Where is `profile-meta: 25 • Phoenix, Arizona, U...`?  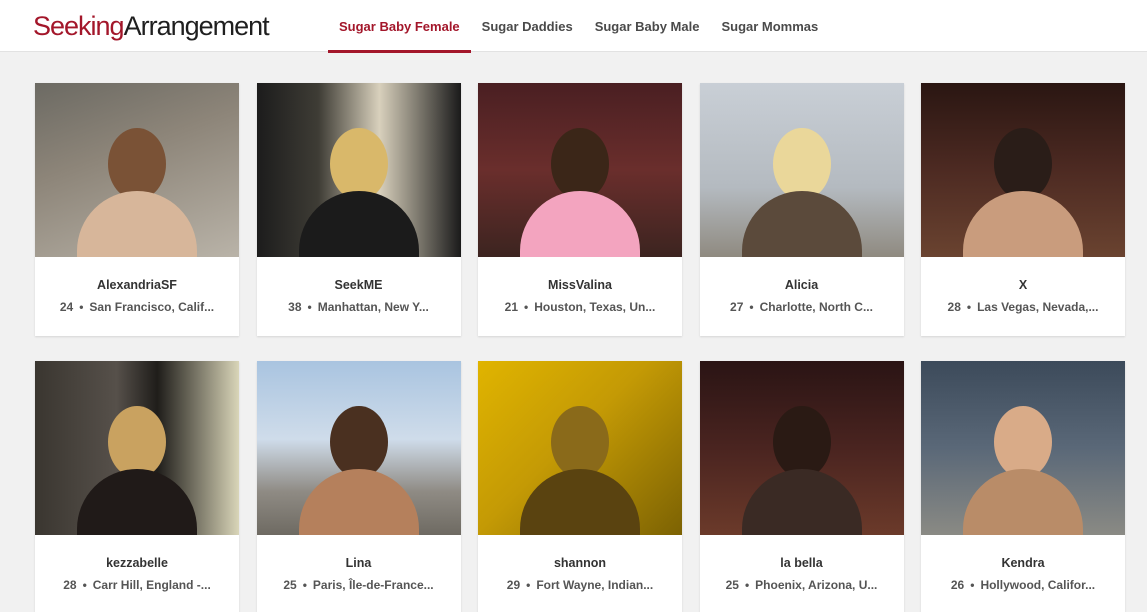 profile-meta: 25 • Phoenix, Arizona, U... is located at coordinates (801, 585).